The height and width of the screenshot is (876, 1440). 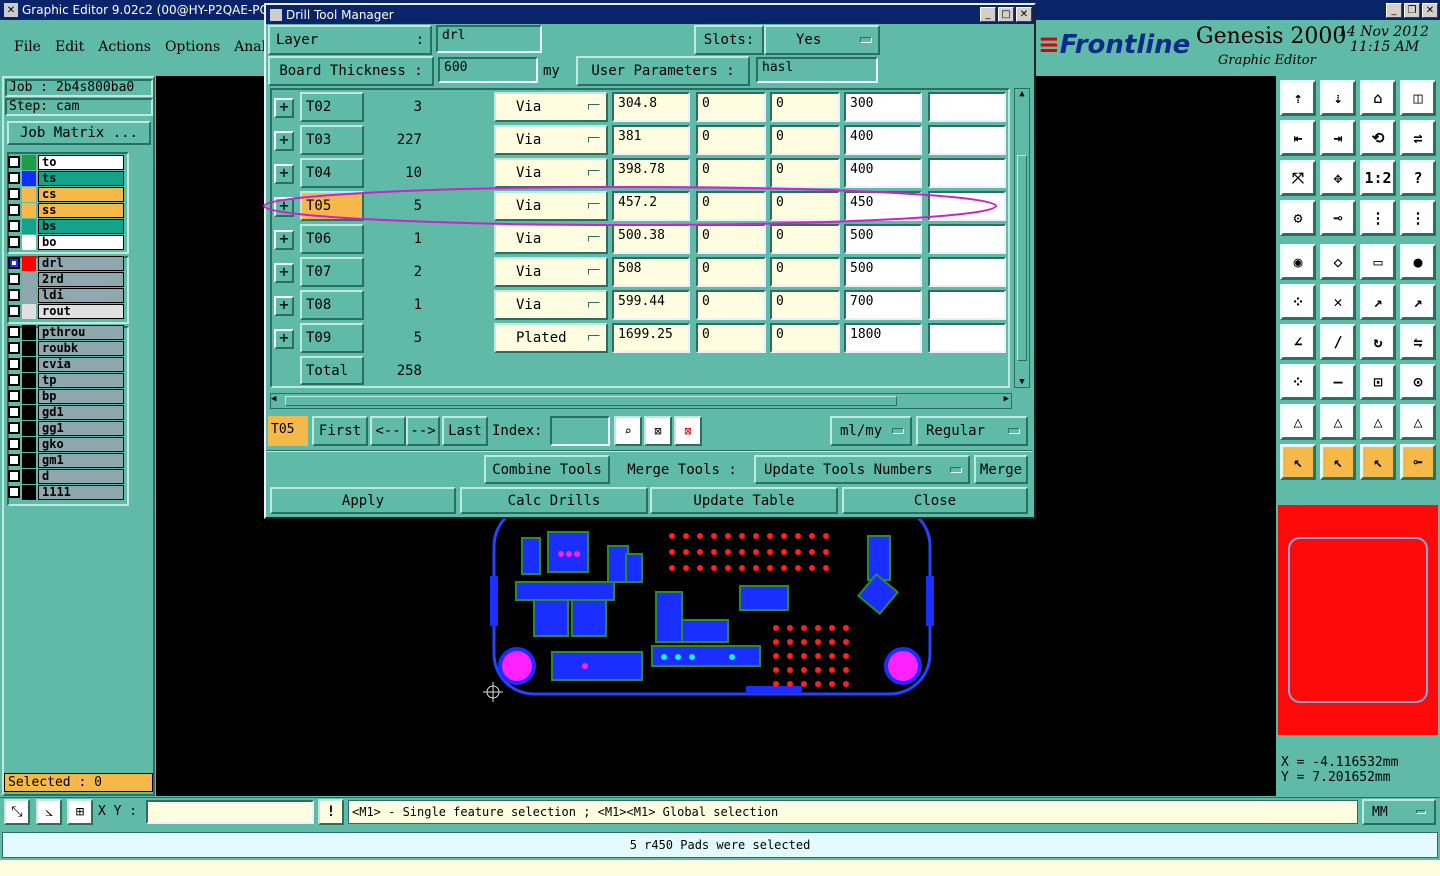 I want to click on layer-name: tp, so click(x=81, y=380).